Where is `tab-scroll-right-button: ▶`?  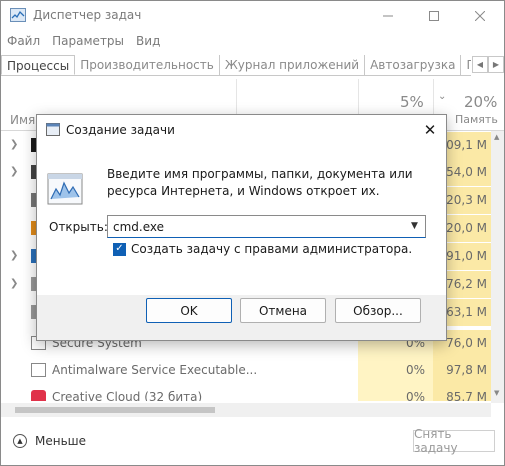
tab-scroll-right-button: ▶ is located at coordinates (496, 64).